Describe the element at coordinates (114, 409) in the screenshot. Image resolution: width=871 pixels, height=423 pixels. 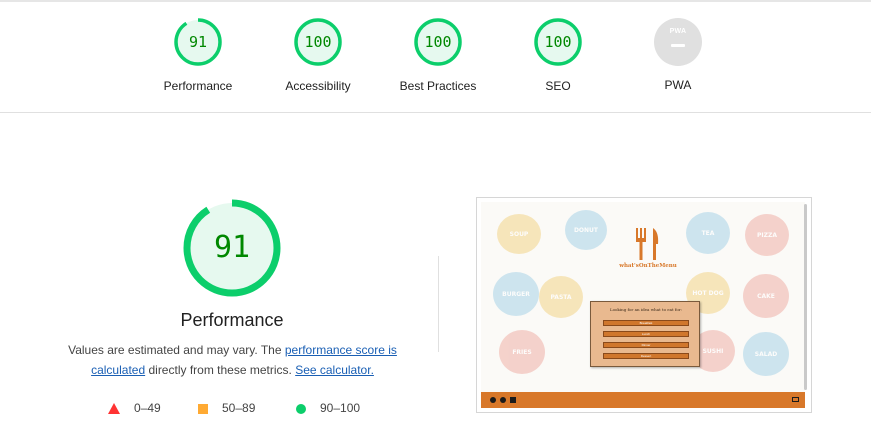
I see `triangle-icon` at that location.